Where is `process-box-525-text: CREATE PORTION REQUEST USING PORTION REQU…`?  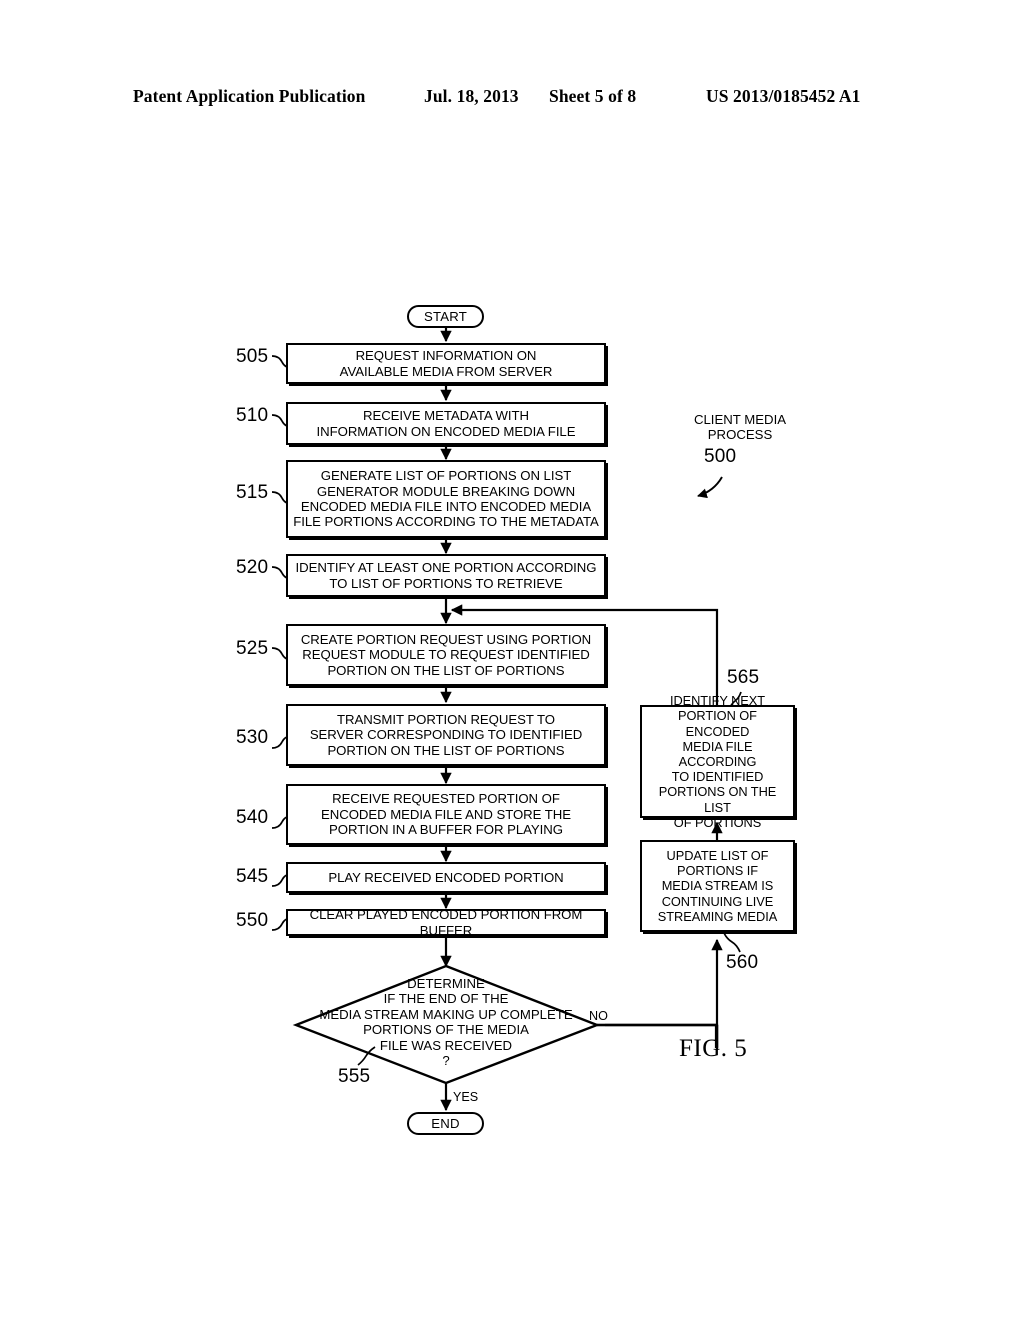 process-box-525-text: CREATE PORTION REQUEST USING PORTION REQU… is located at coordinates (446, 654).